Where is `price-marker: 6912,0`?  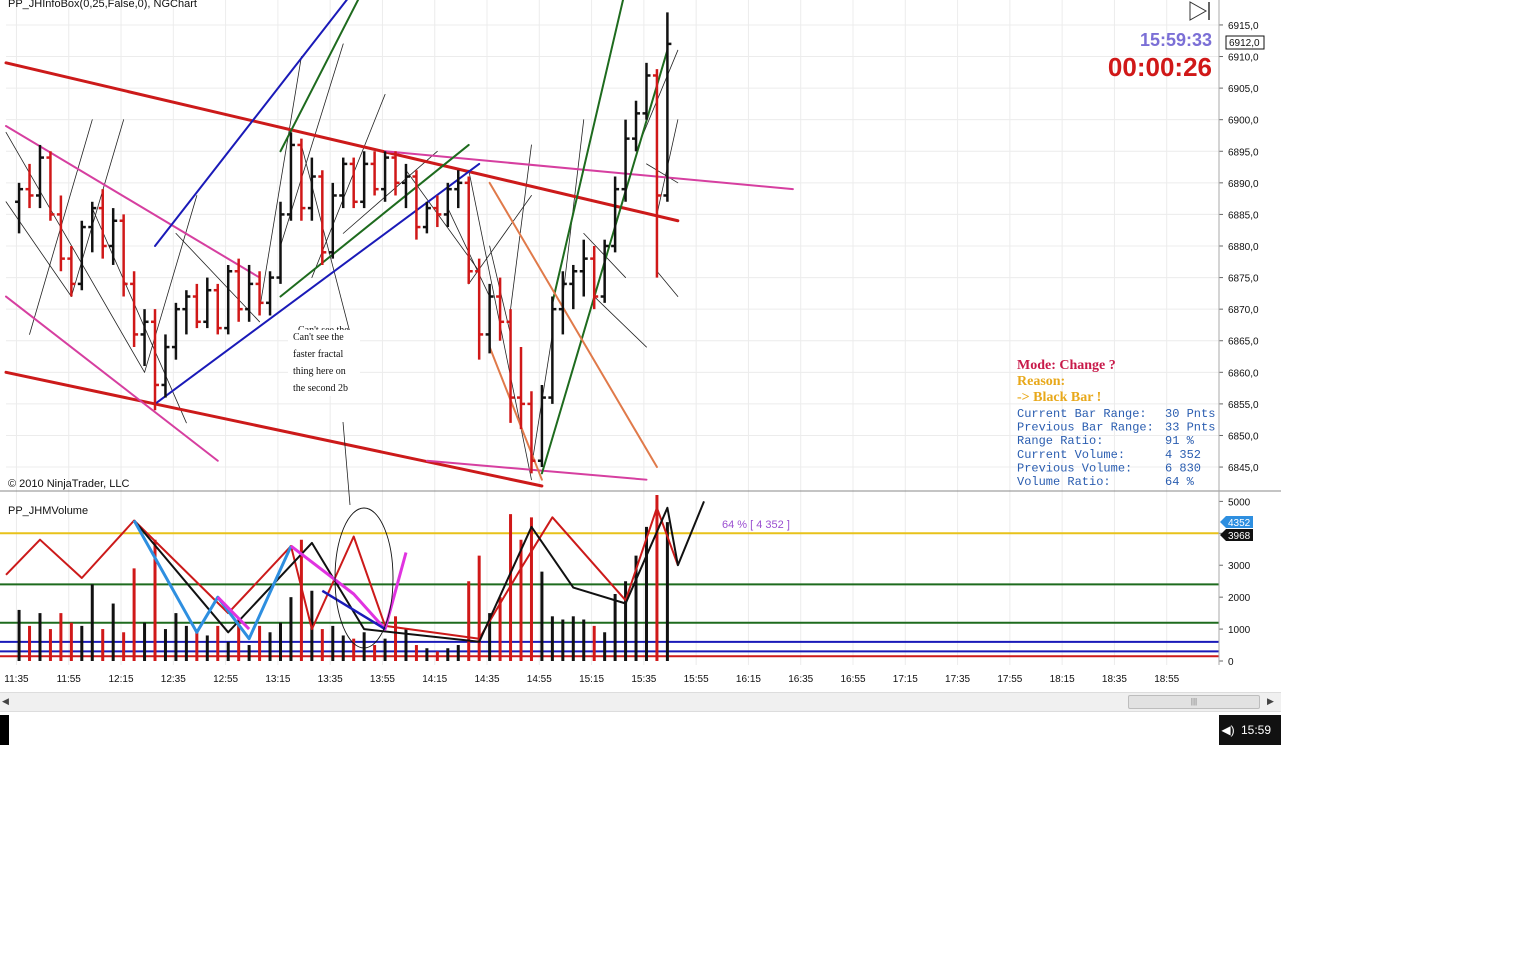
price-marker: 6912,0 is located at coordinates (1245, 42).